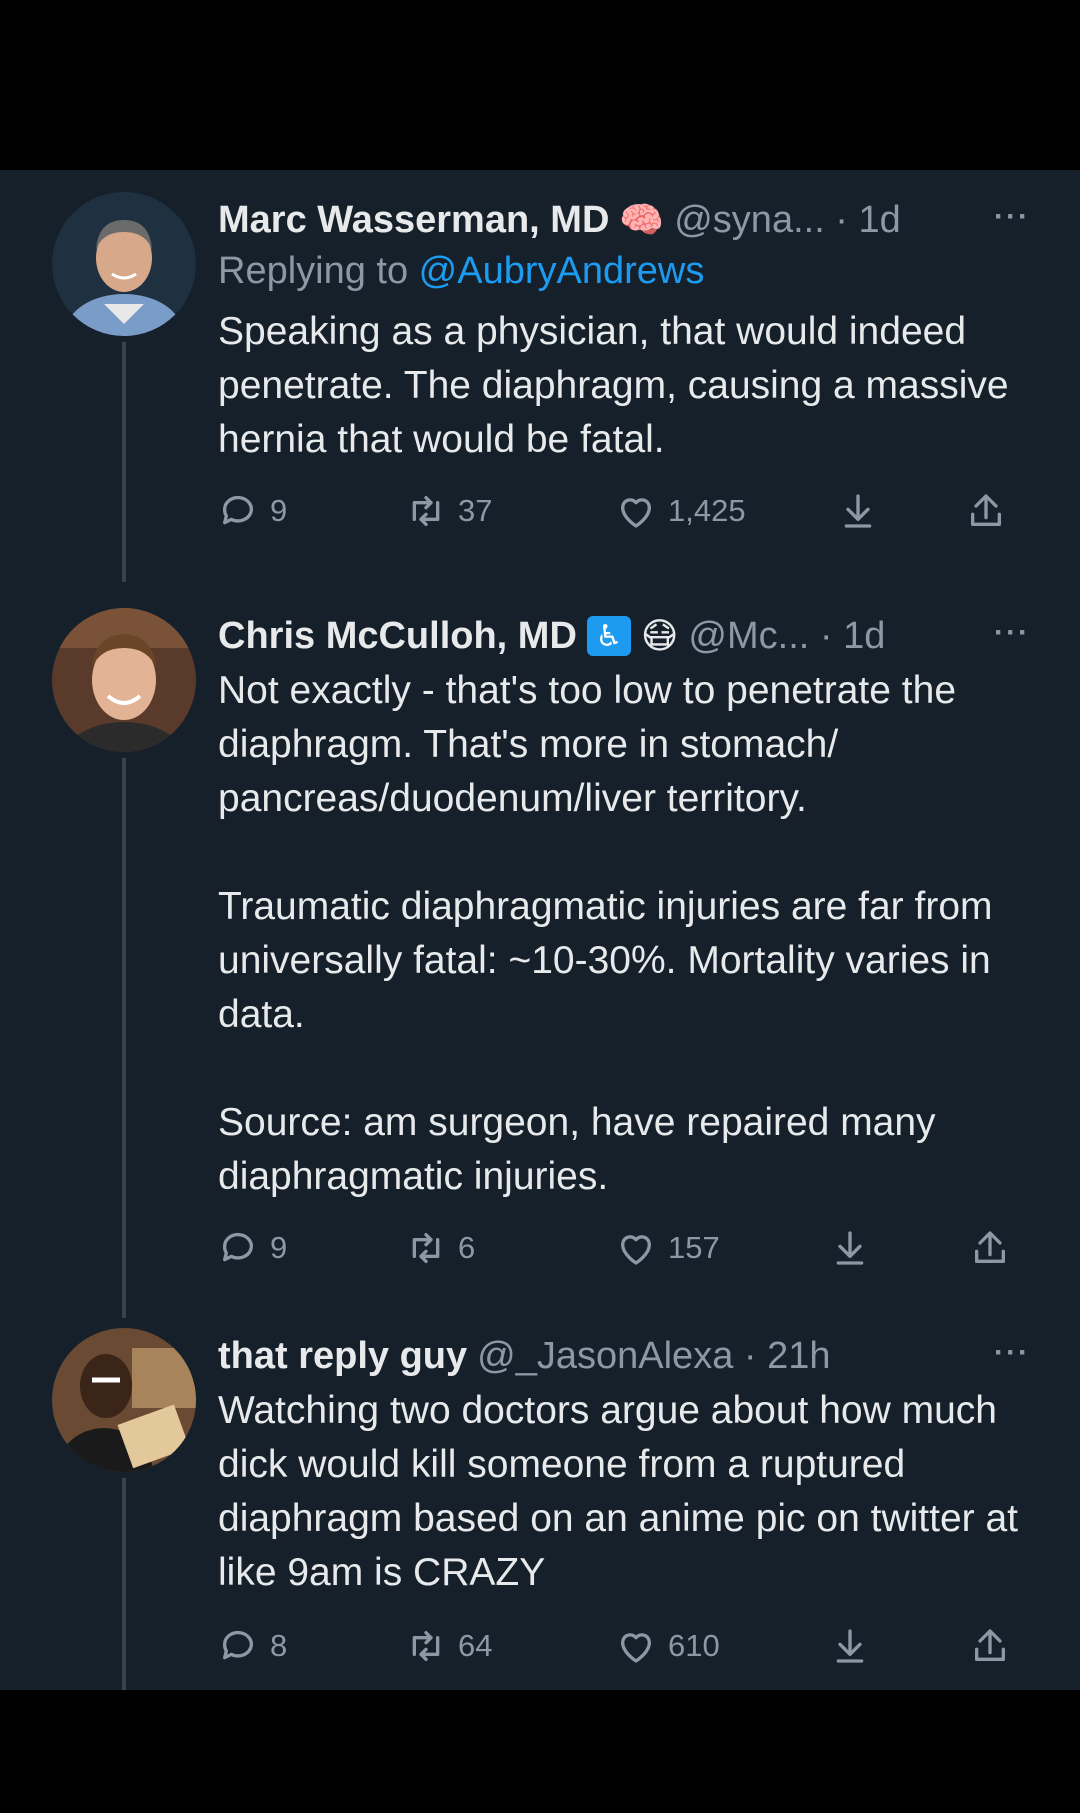 This screenshot has height=1813, width=1080. I want to click on like-count: 1,425, so click(707, 510).